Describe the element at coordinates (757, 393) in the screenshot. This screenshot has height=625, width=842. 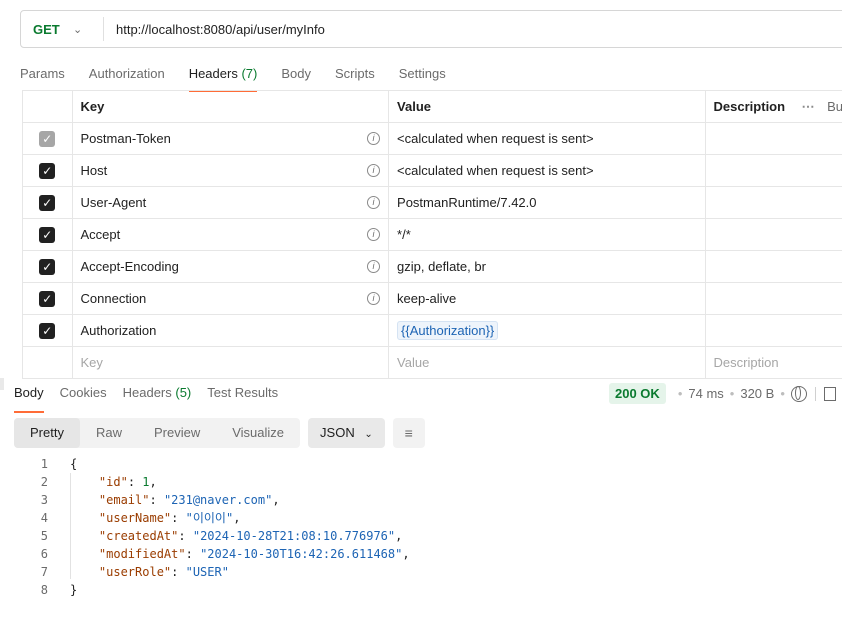
I see `response-size: 320 B` at that location.